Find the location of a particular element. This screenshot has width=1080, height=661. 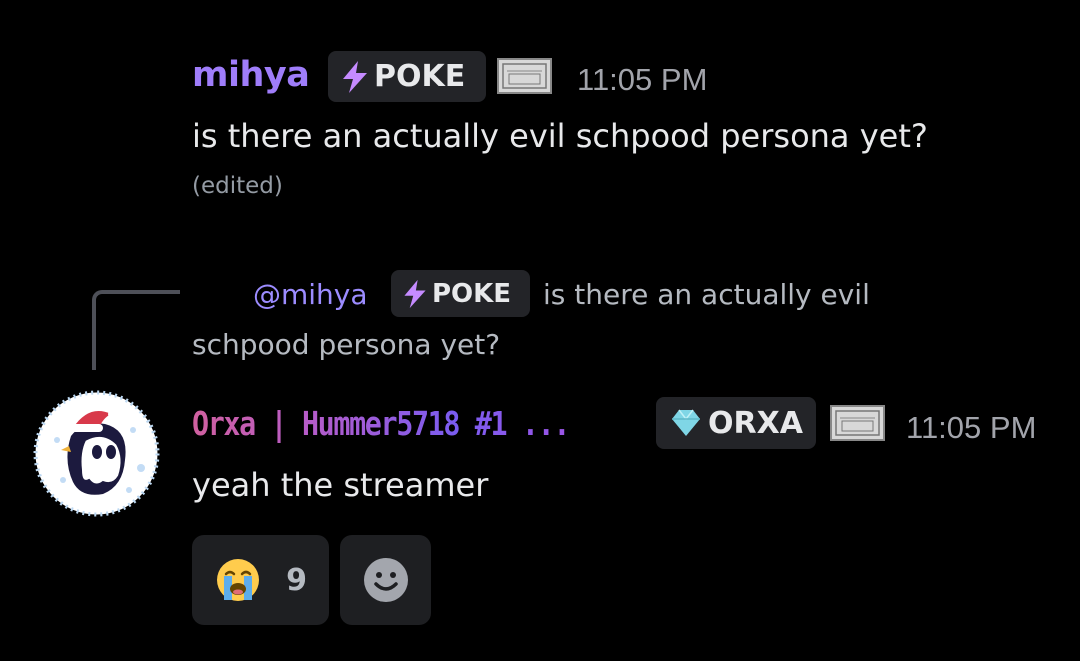

role-tag-orxa: ORXA is located at coordinates (736, 423).